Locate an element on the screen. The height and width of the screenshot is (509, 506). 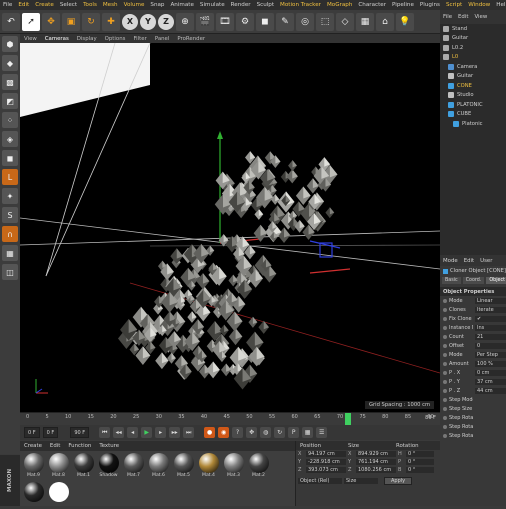
render-settings-icon: ⚙ is located at coordinates (245, 21).